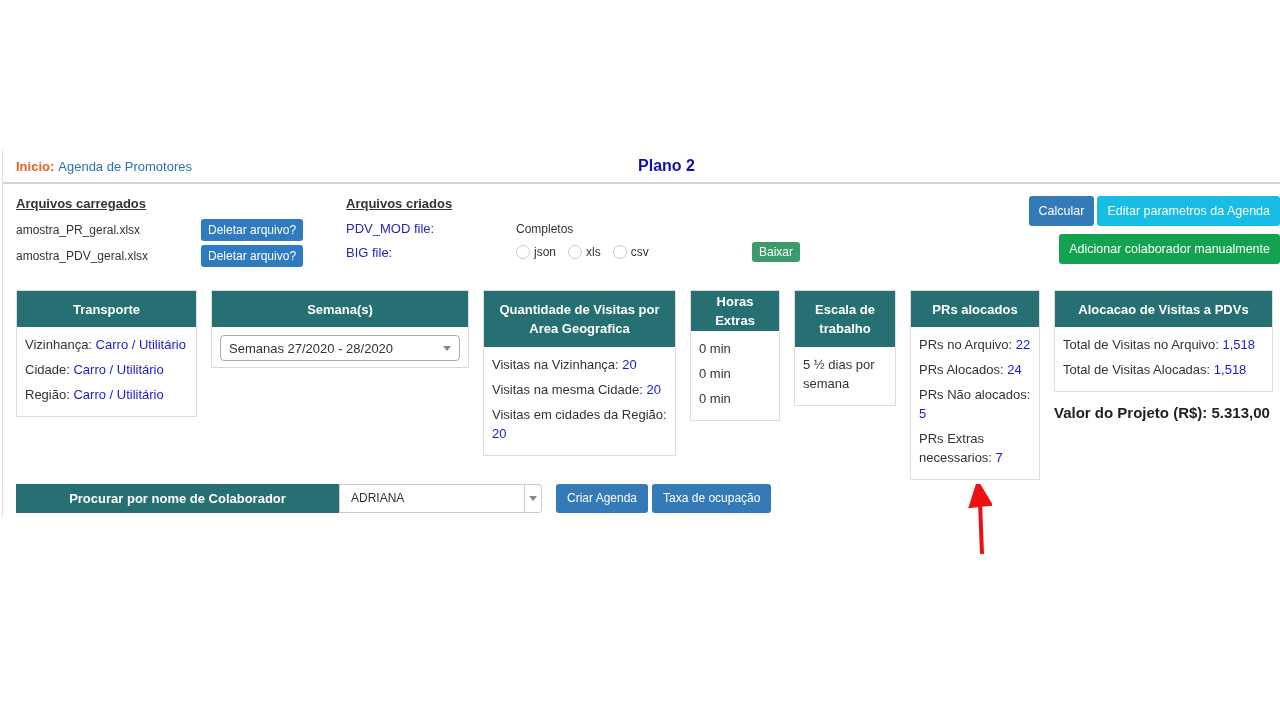 The height and width of the screenshot is (720, 1280). What do you see at coordinates (177, 498) in the screenshot?
I see `search-label: Procurar por nome de Colaborador` at bounding box center [177, 498].